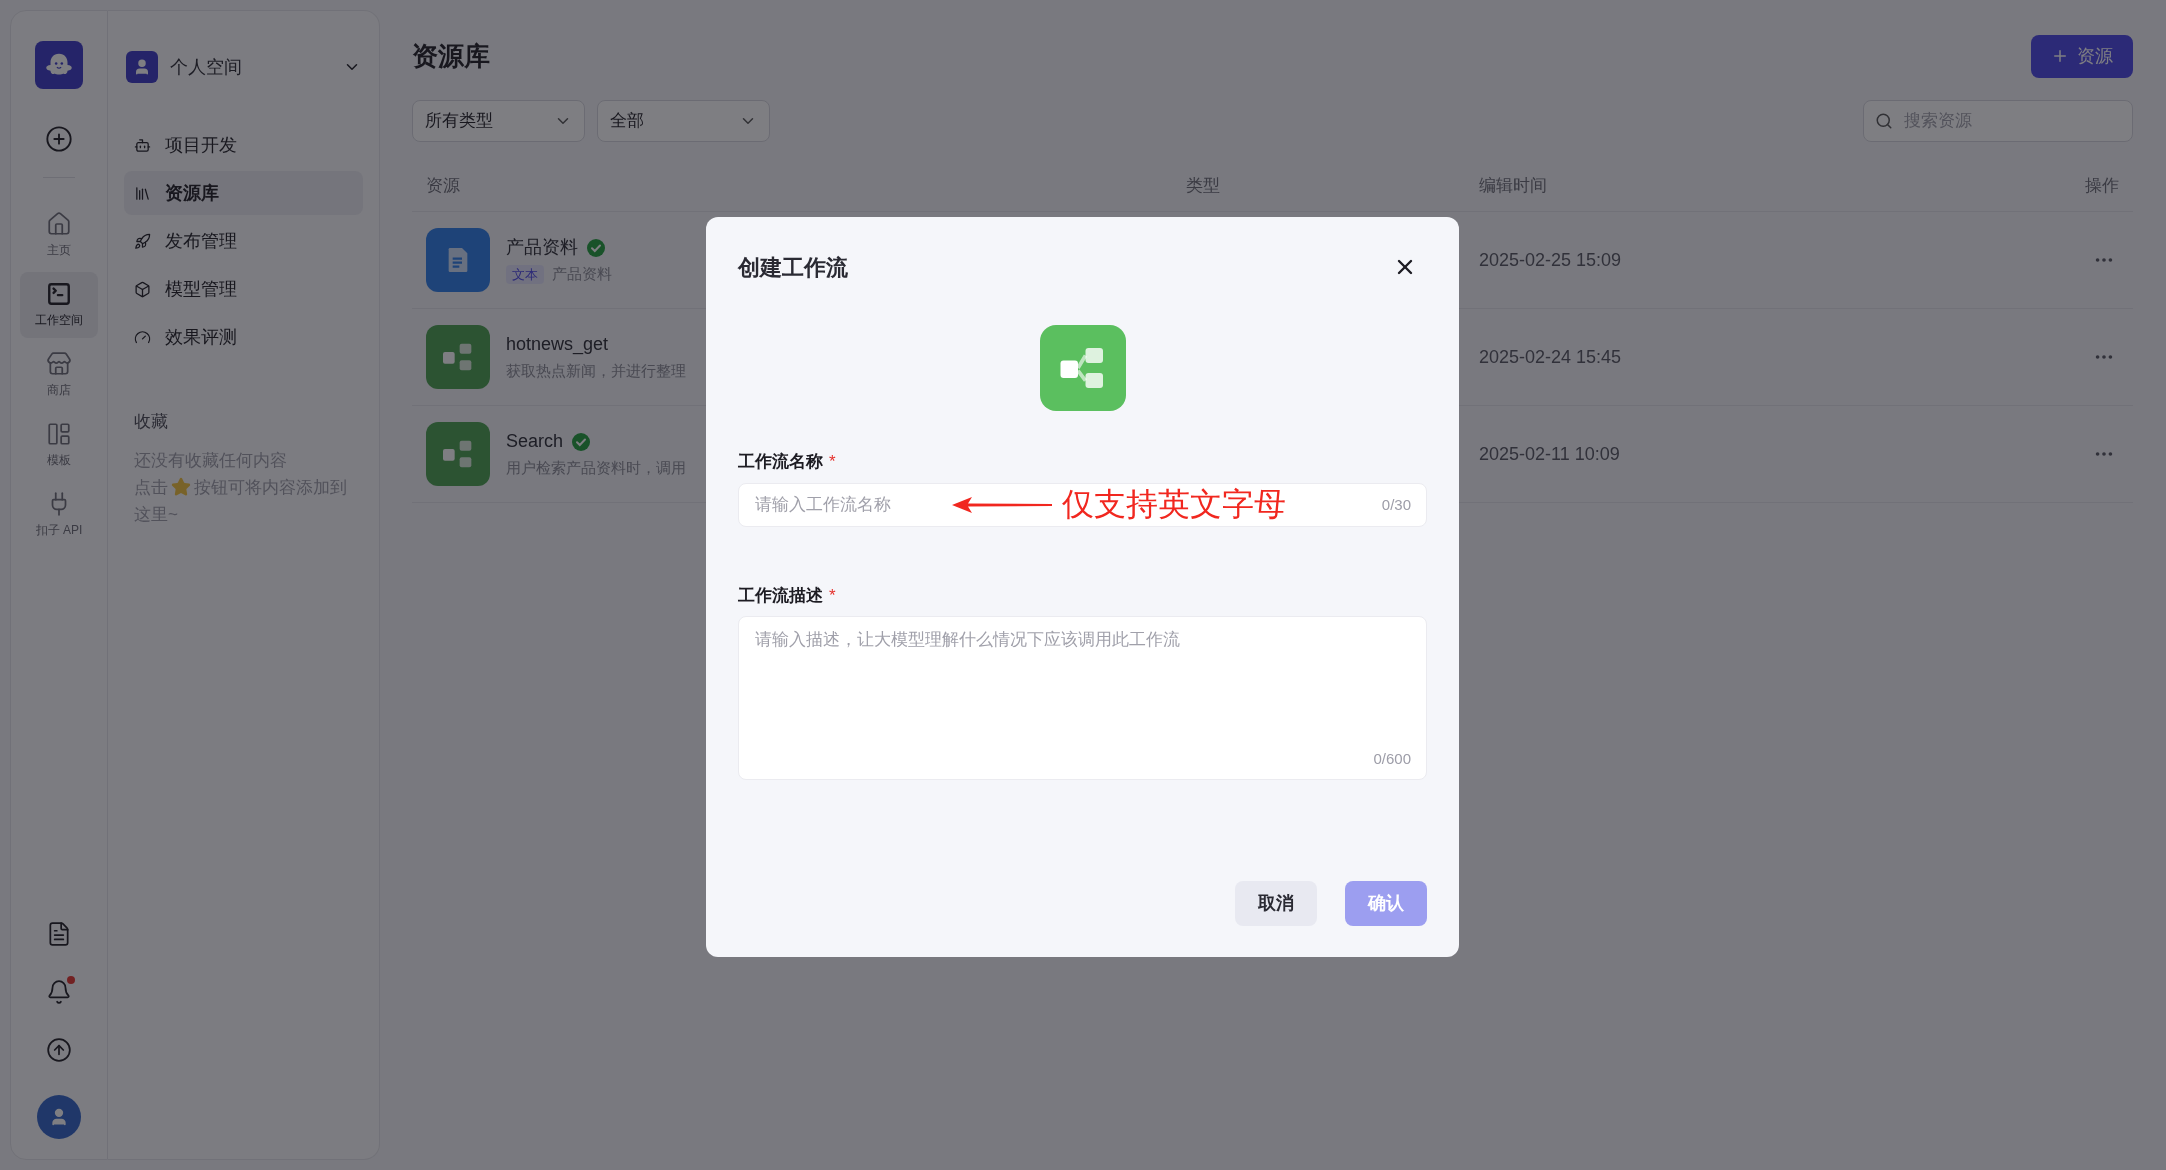 This screenshot has width=2166, height=1170. I want to click on column-header: 操作, so click(2101, 185).